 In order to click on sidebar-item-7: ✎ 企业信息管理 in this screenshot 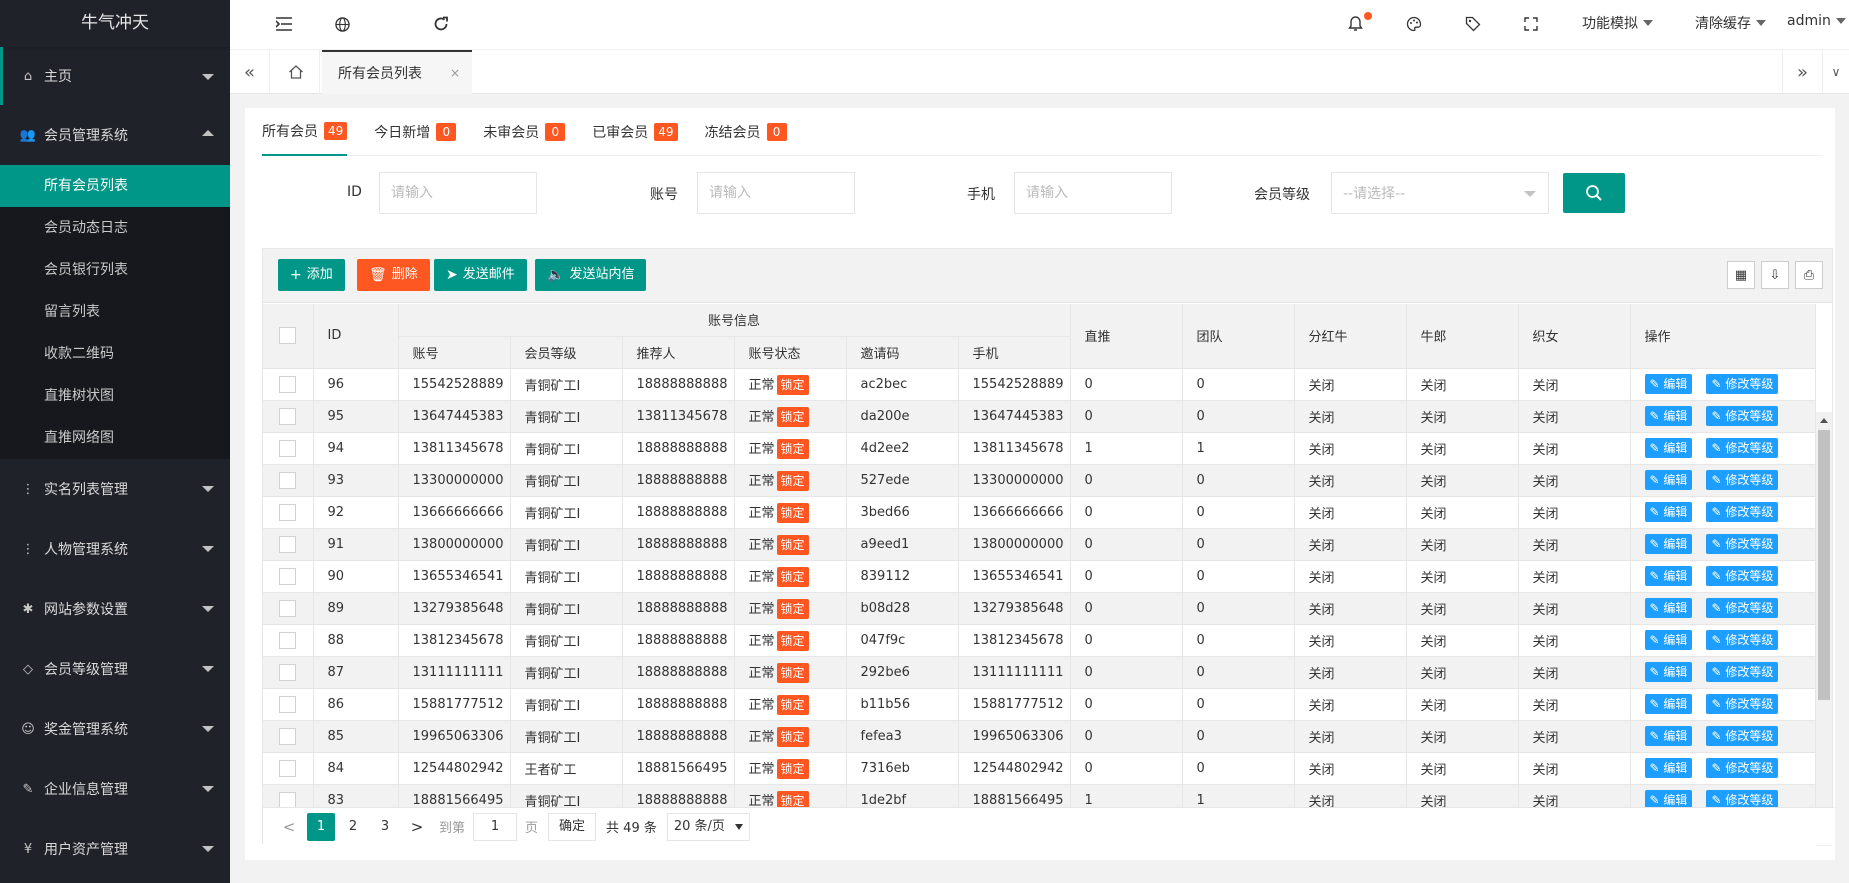, I will do `click(115, 789)`.